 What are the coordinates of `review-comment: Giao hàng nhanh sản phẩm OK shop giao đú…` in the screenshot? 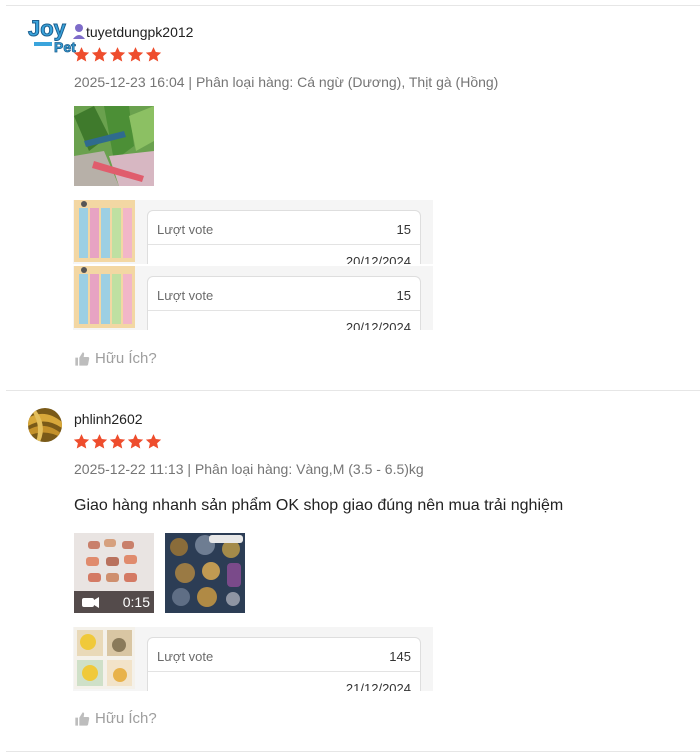 It's located at (319, 505).